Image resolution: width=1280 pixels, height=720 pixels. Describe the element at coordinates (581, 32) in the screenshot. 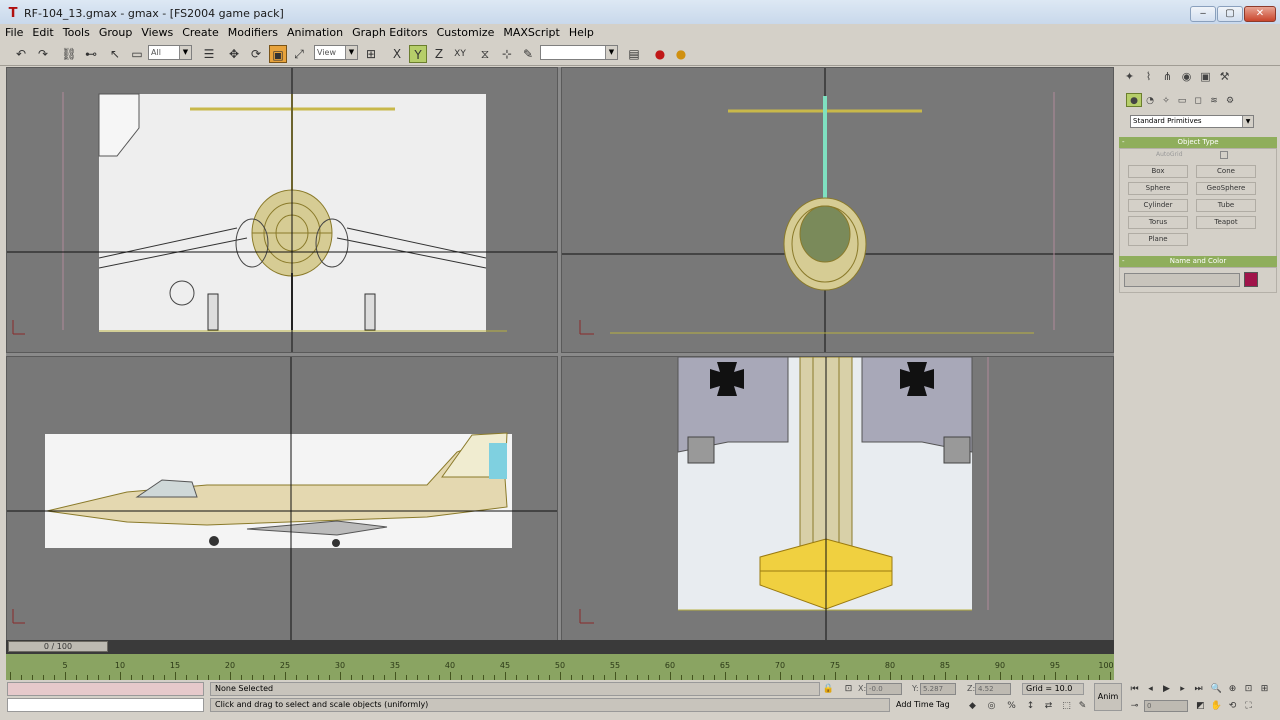

I see `menu-help: Help` at that location.